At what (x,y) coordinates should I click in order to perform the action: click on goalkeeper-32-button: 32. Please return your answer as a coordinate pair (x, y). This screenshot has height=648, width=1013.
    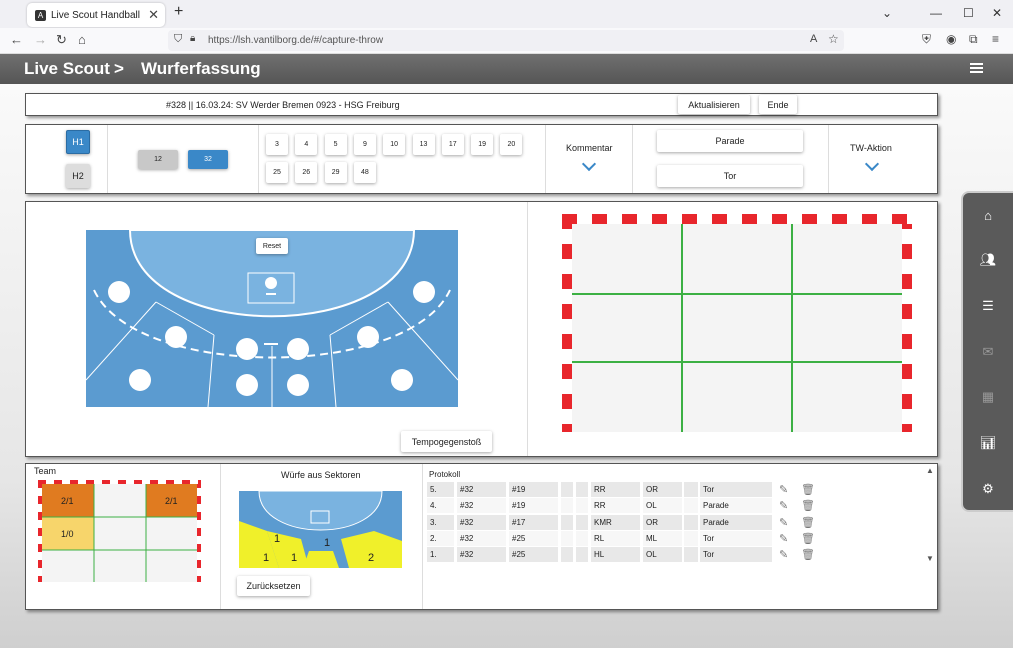
    Looking at the image, I should click on (208, 159).